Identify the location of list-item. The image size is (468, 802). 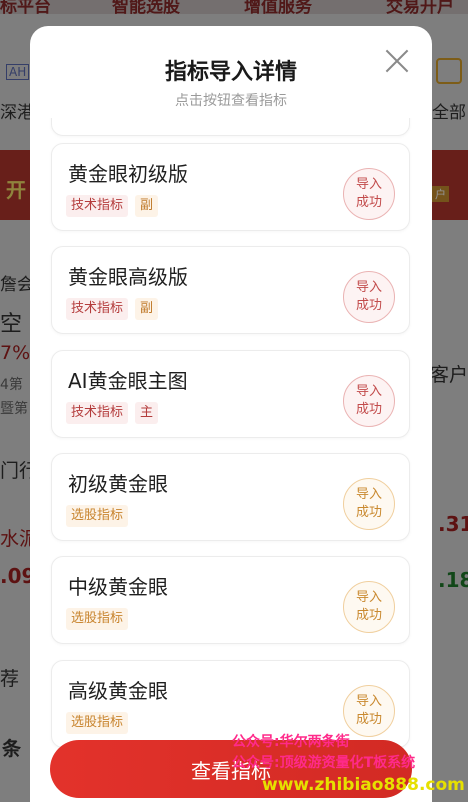
(230, 127).